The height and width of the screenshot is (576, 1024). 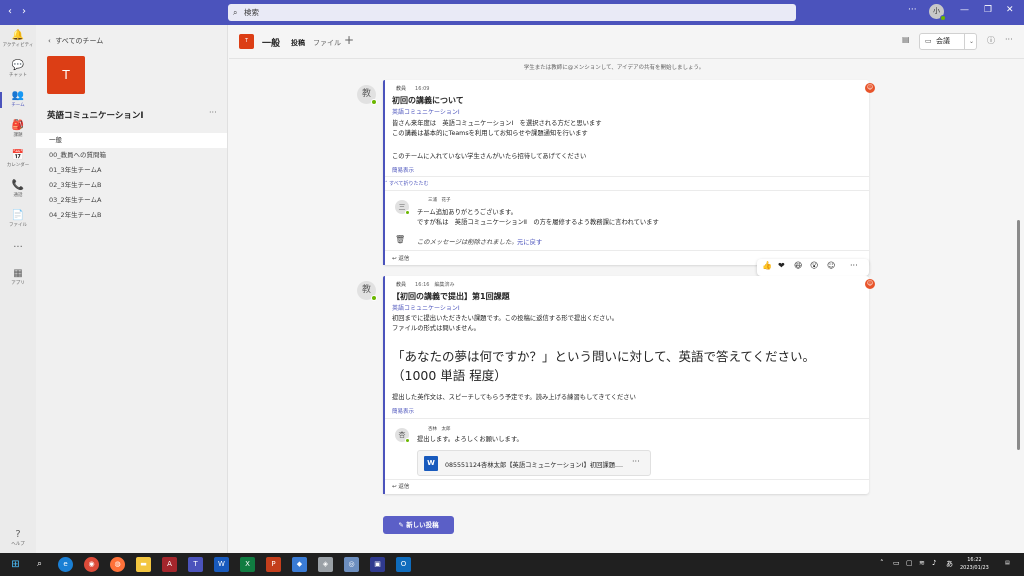 I want to click on channel-item: 01_3年生チームA, so click(x=131, y=170).